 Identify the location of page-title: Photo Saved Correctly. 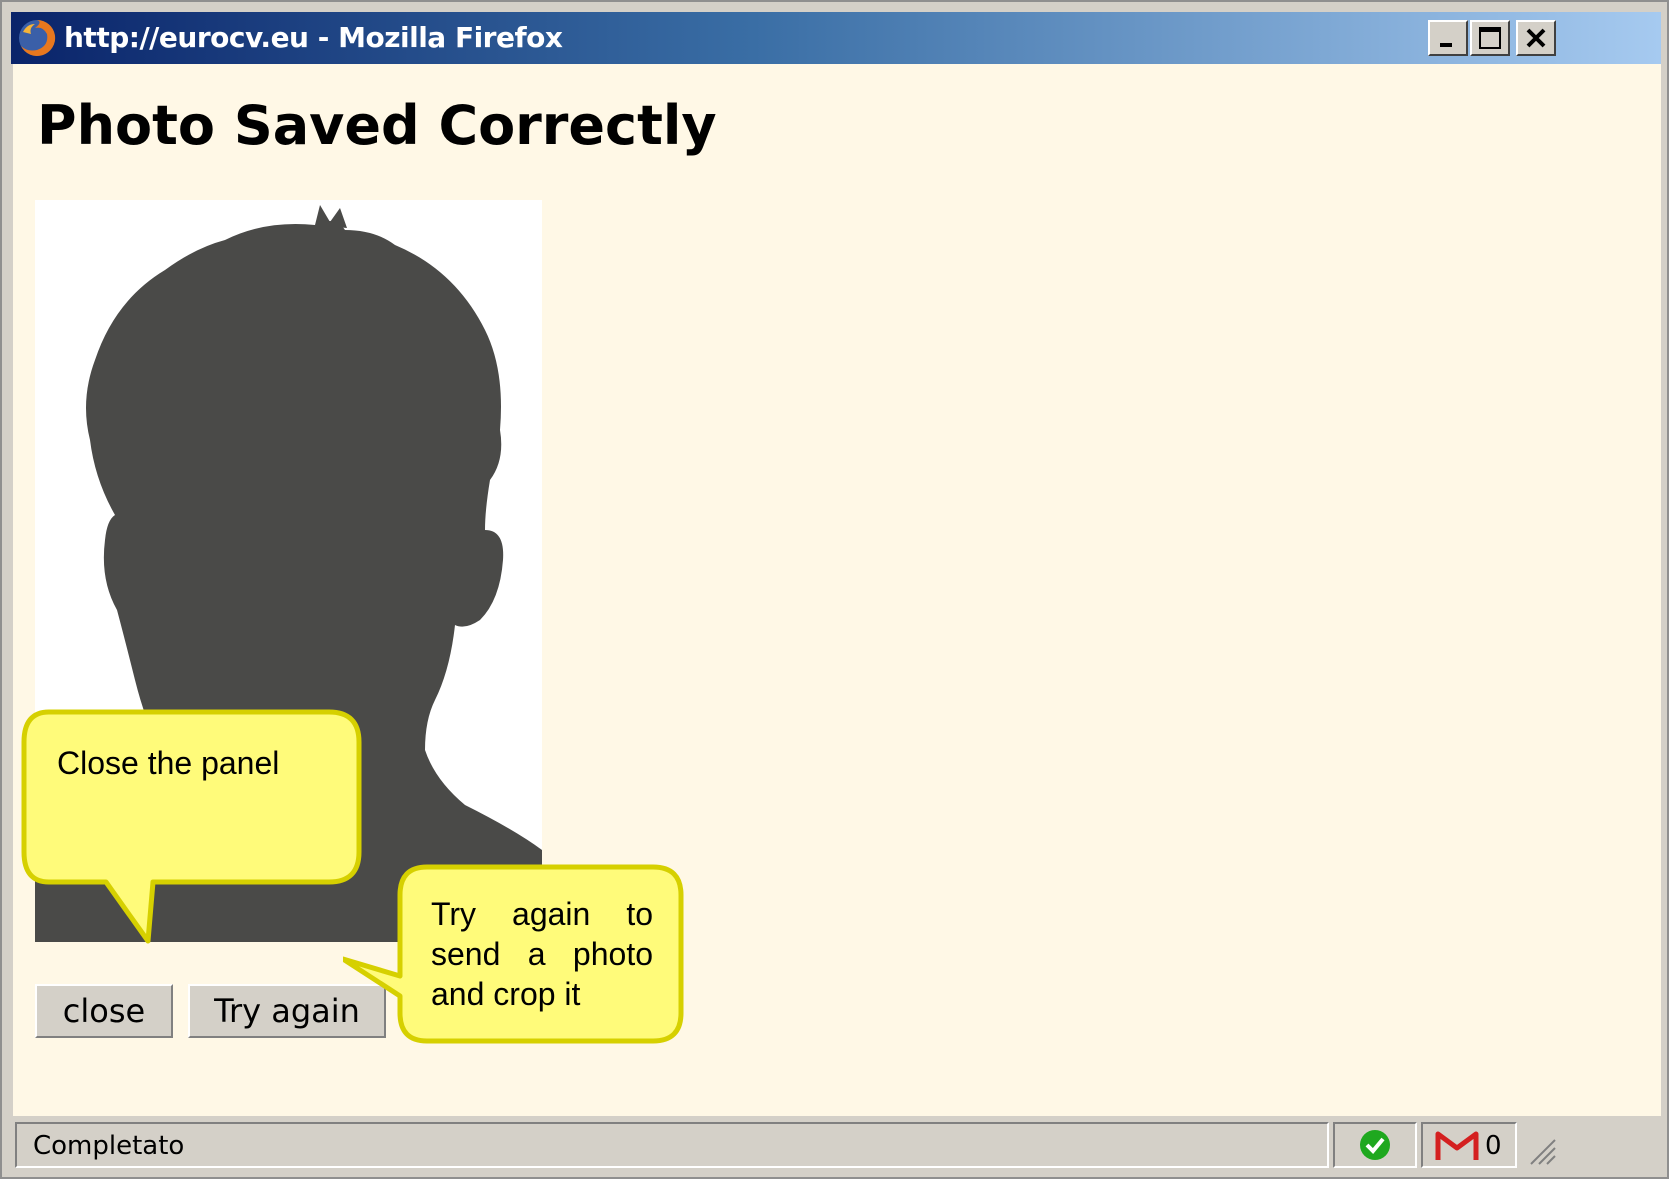
(377, 125).